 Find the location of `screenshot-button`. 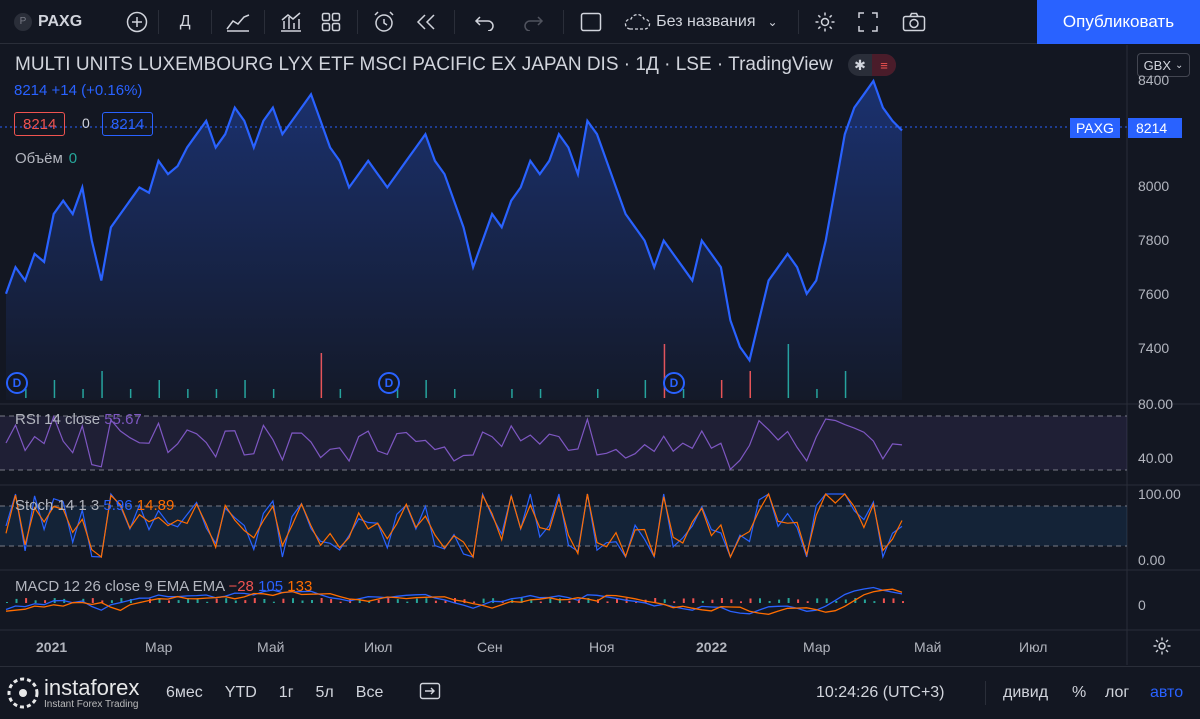

screenshot-button is located at coordinates (914, 22).